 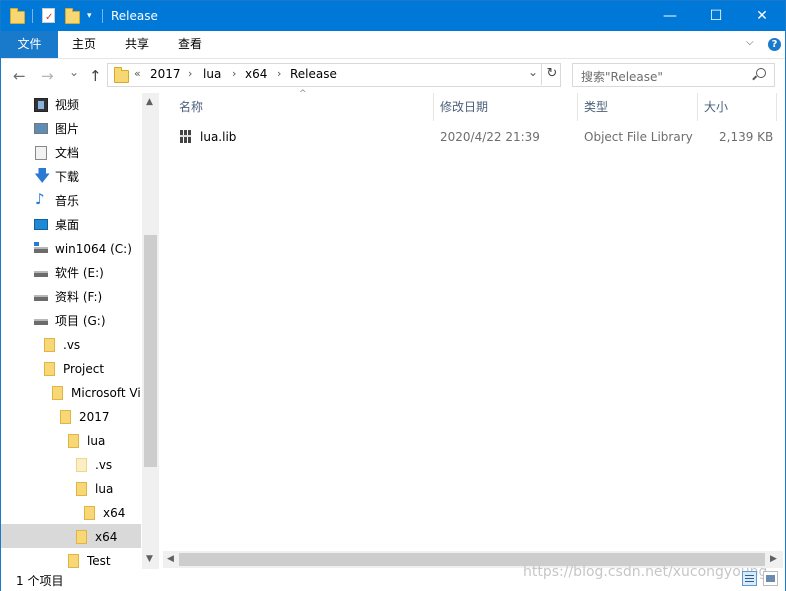 What do you see at coordinates (464, 107) in the screenshot?
I see `column-header-modified: 修改日期` at bounding box center [464, 107].